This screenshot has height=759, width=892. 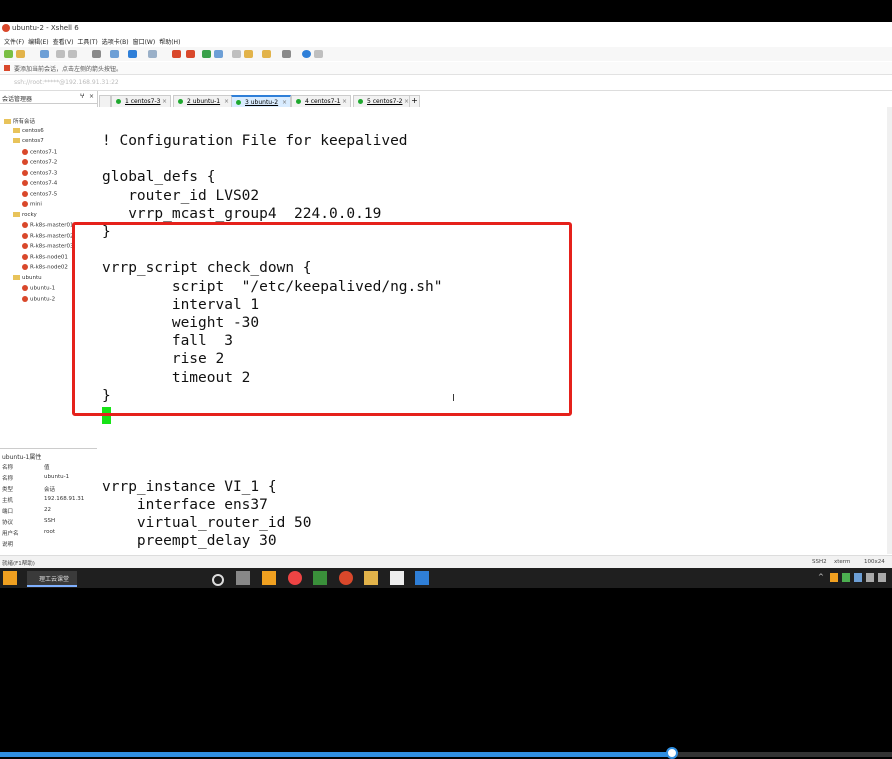 I want to click on session-item: mini, so click(x=32, y=205).